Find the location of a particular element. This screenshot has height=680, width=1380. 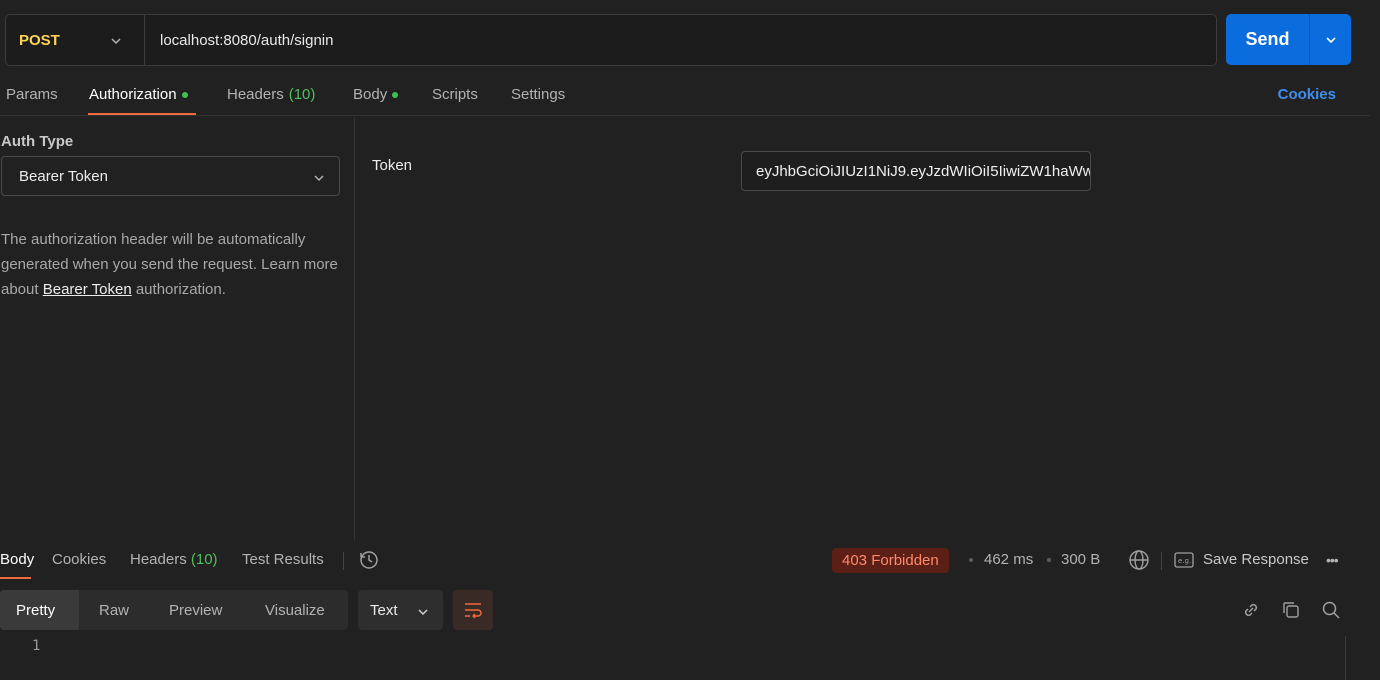

response-size: 300 B is located at coordinates (1080, 559).